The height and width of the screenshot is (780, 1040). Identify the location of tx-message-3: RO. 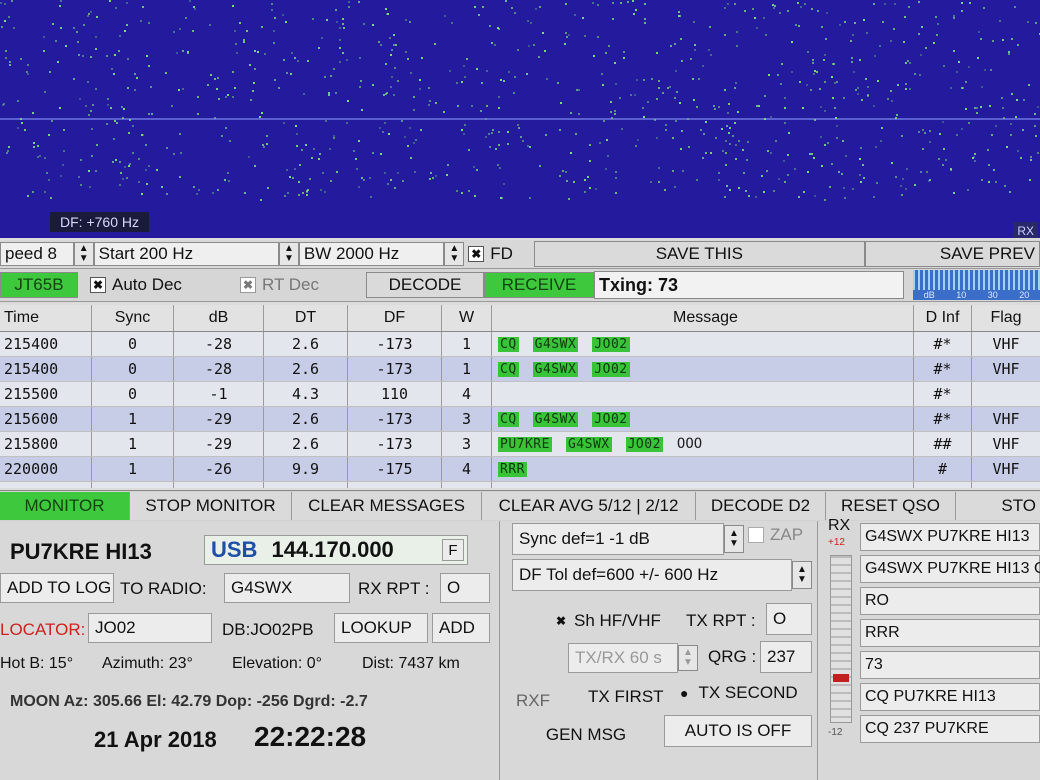
(950, 601).